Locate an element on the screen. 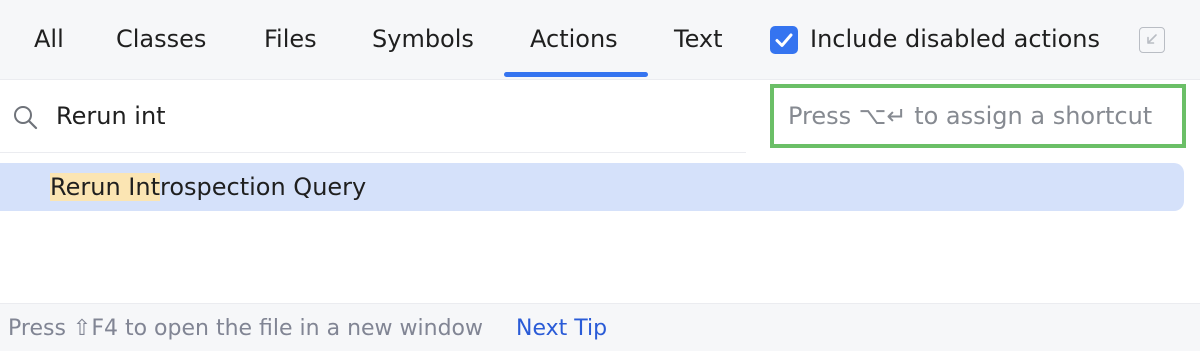  match-highlight: Rerun Int is located at coordinates (105, 187).